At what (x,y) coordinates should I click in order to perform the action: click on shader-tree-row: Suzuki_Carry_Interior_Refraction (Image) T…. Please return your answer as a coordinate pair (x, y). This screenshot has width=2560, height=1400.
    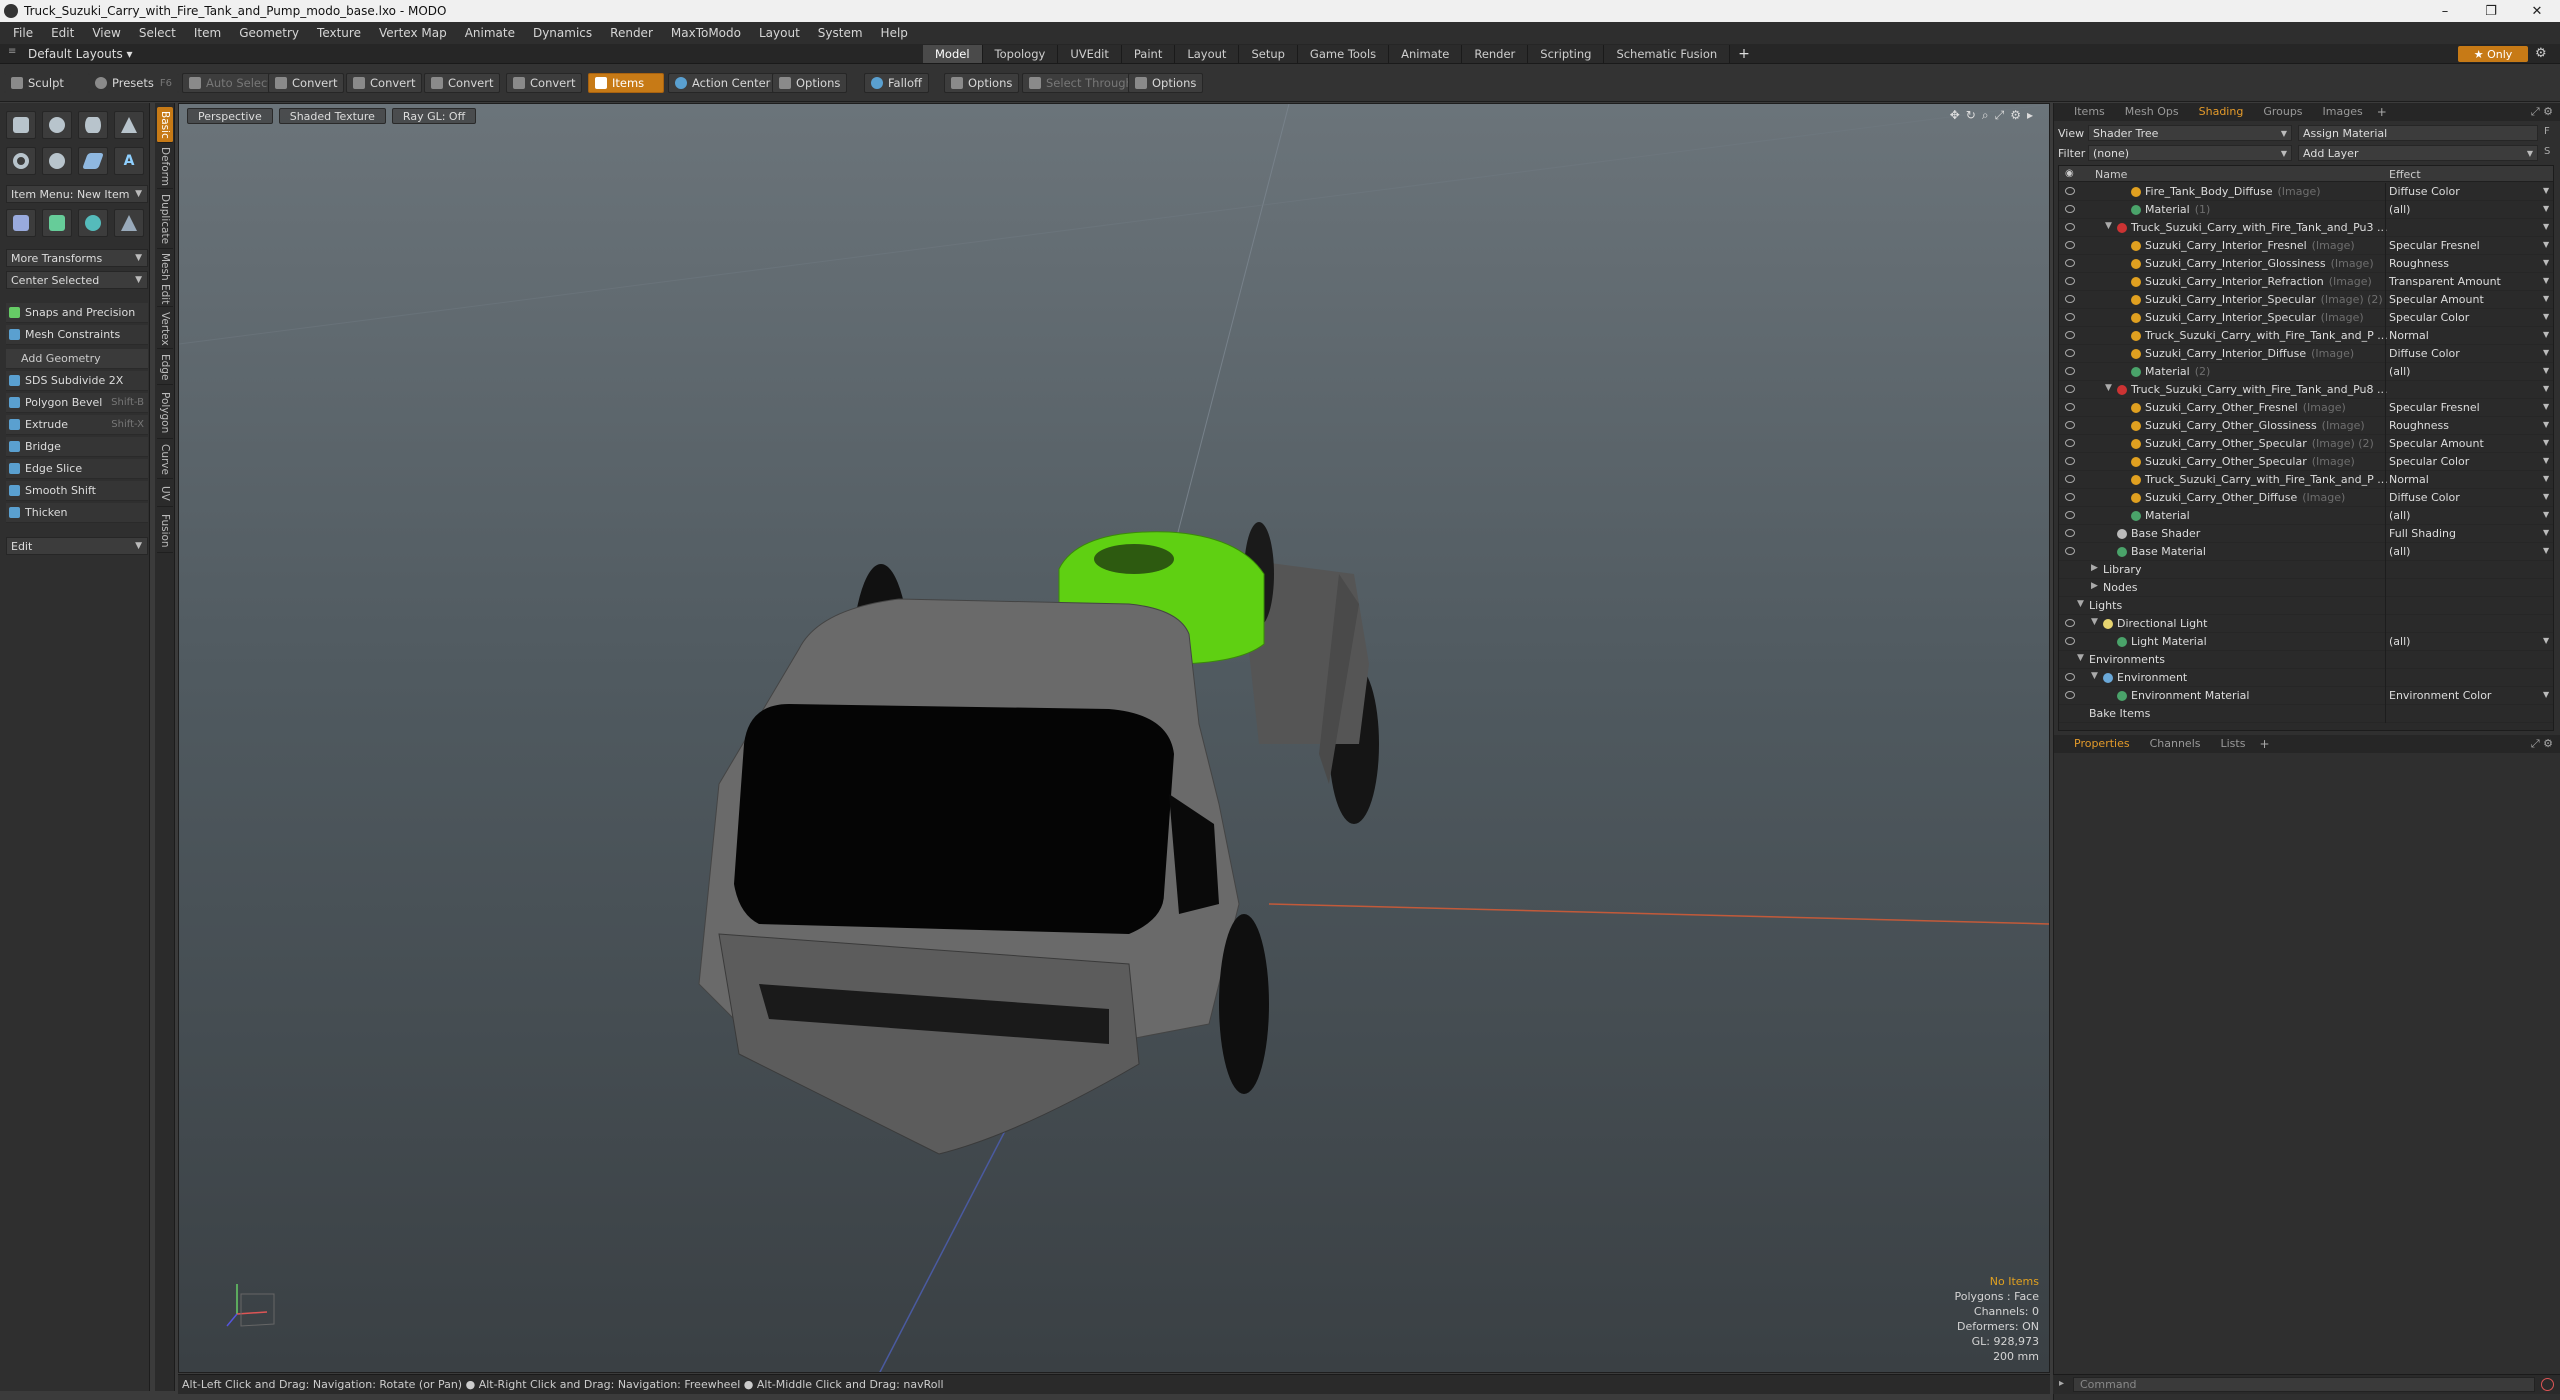
    Looking at the image, I should click on (2306, 282).